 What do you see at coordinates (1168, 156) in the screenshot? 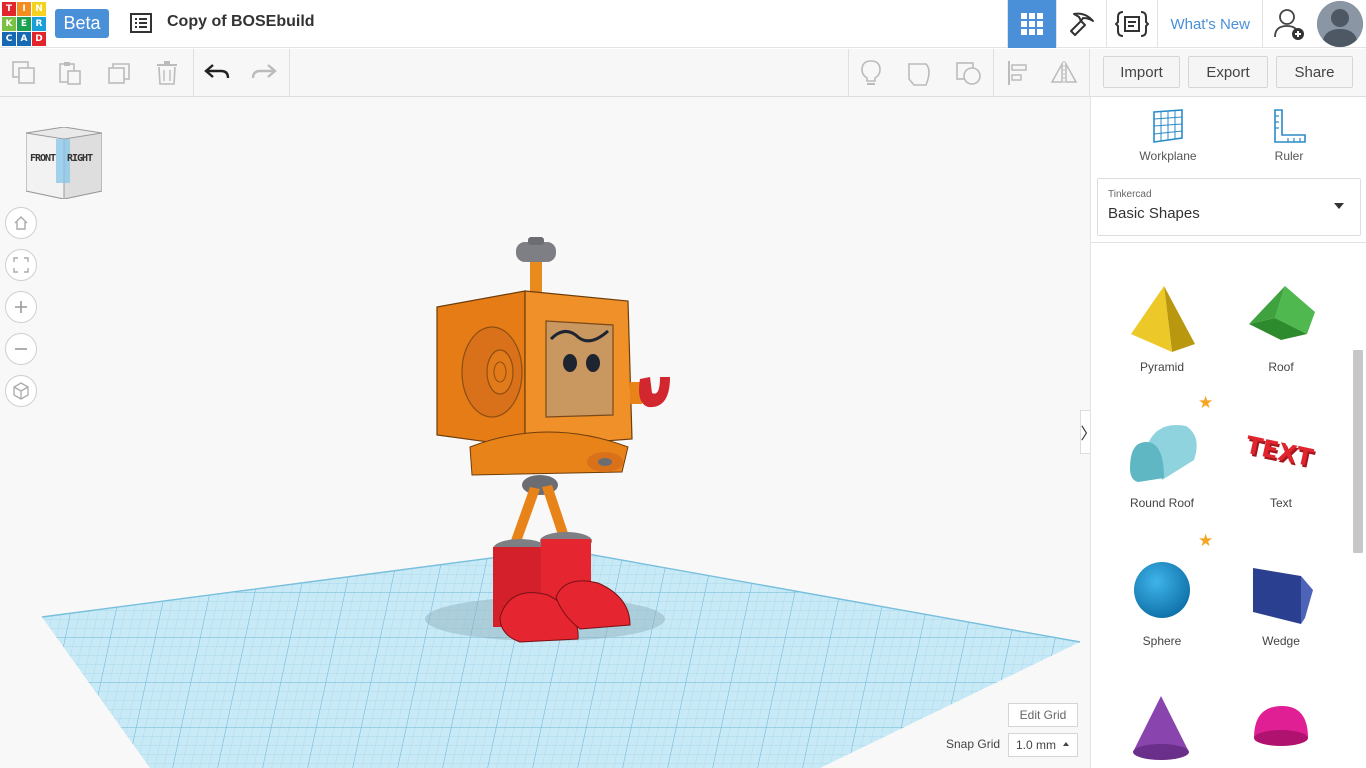
I see `workplane-label: Workplane` at bounding box center [1168, 156].